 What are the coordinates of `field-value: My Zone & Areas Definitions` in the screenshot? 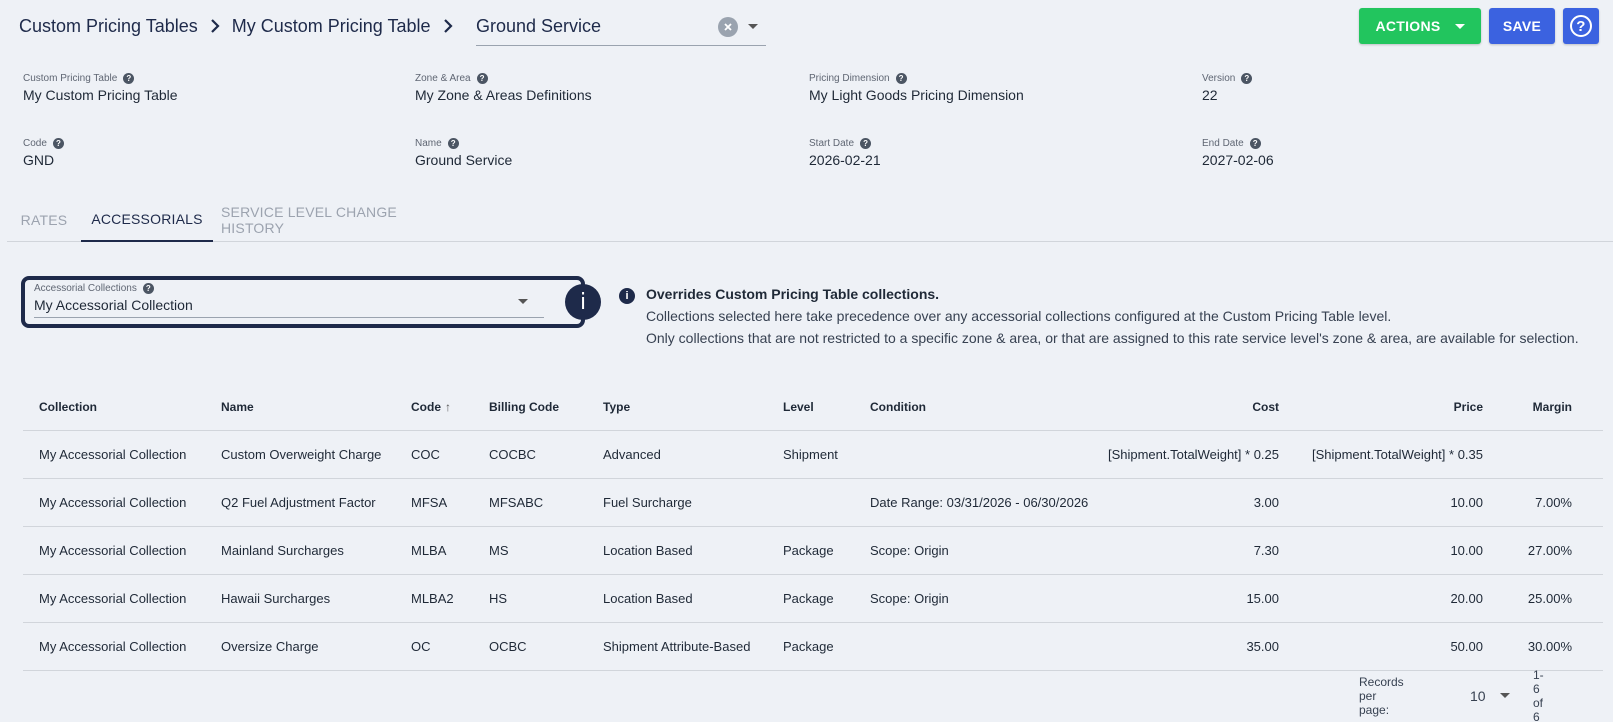 It's located at (503, 95).